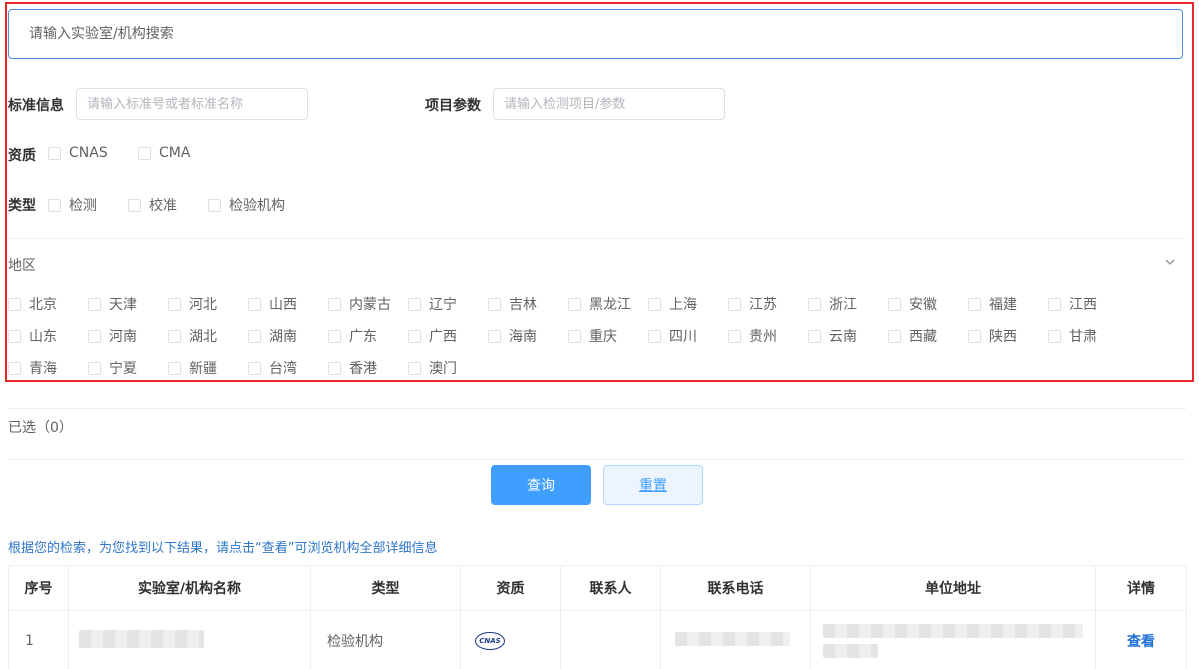  I want to click on region-checkbox: 青海, so click(32, 368).